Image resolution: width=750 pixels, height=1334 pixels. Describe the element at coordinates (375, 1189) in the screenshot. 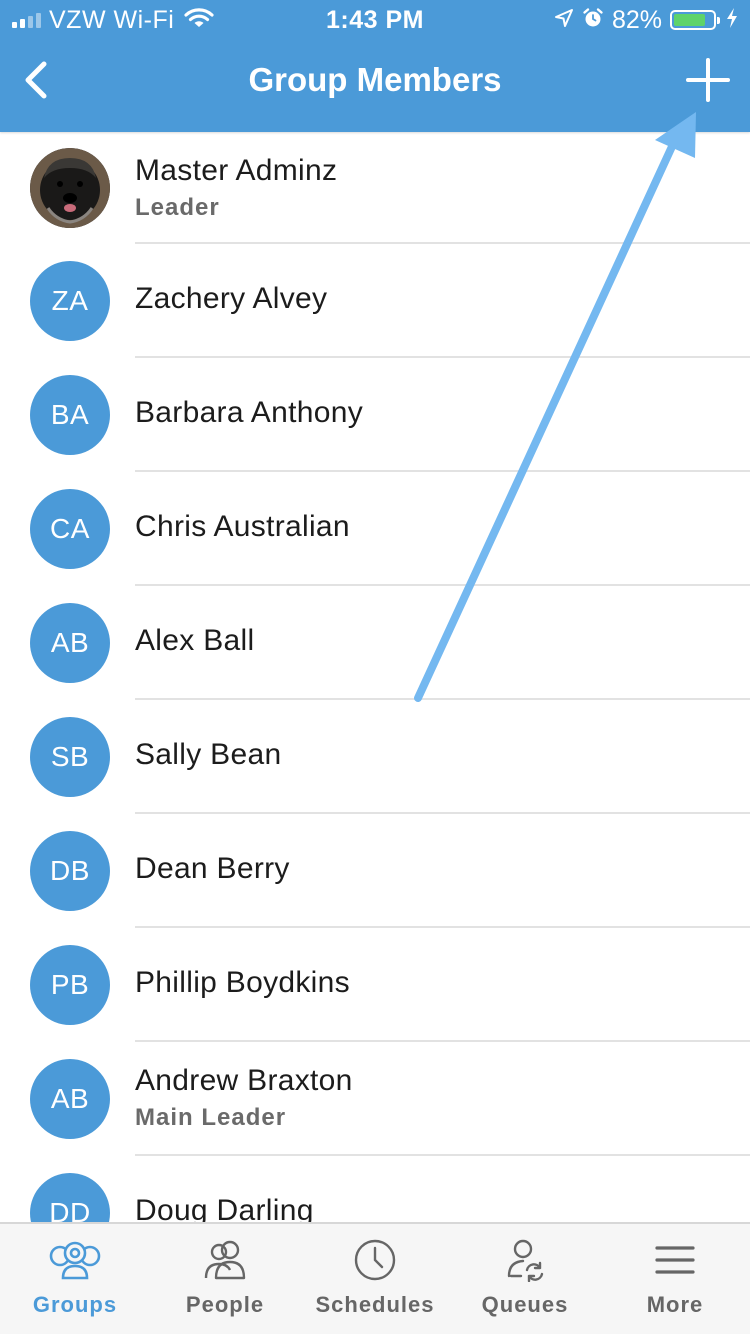

I see `member-row: DD Doug Darling` at that location.